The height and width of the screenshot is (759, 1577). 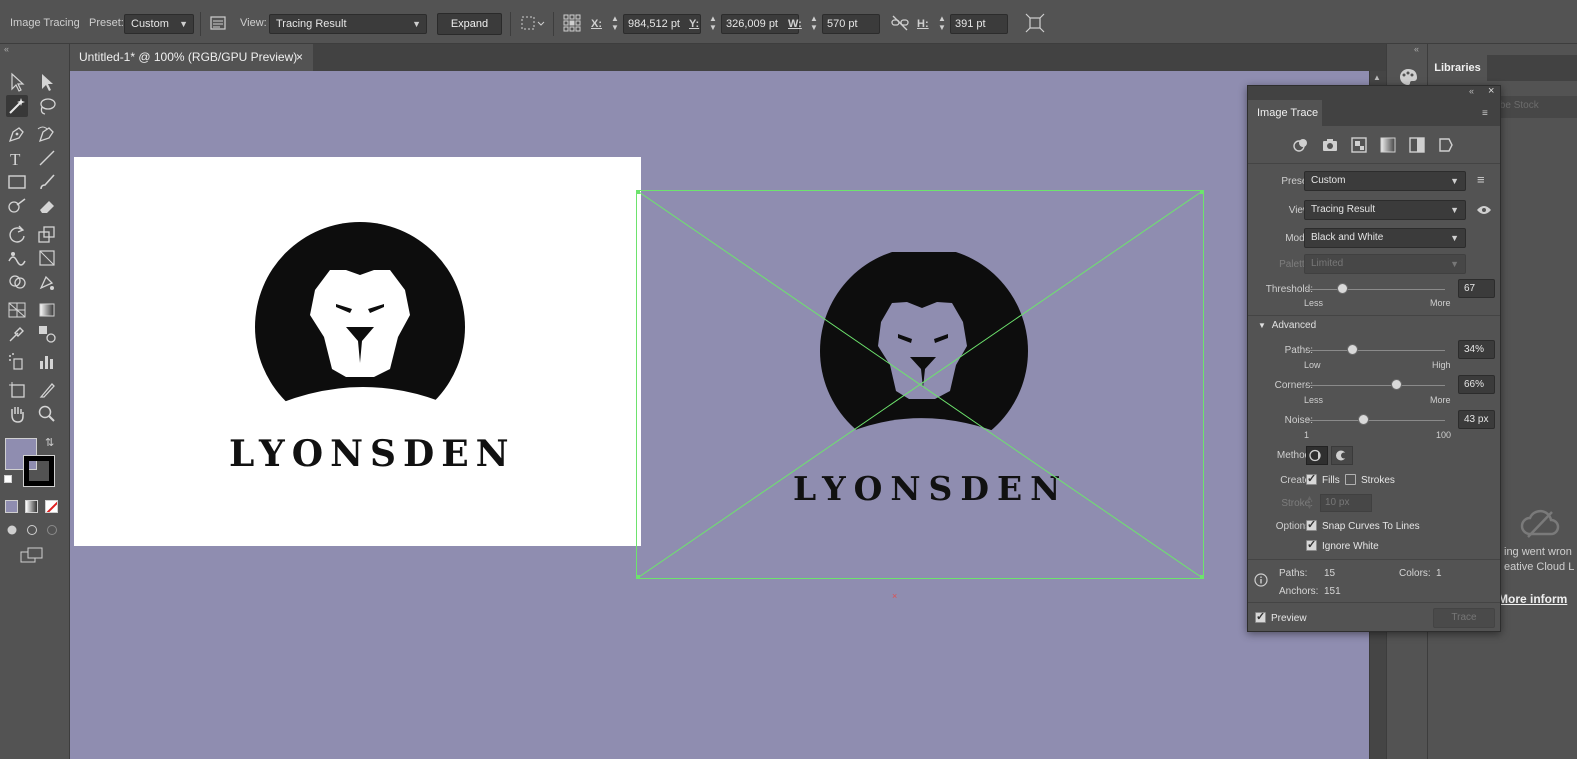 What do you see at coordinates (1377, 77) in the screenshot?
I see `scroll-up-icon: ▲` at bounding box center [1377, 77].